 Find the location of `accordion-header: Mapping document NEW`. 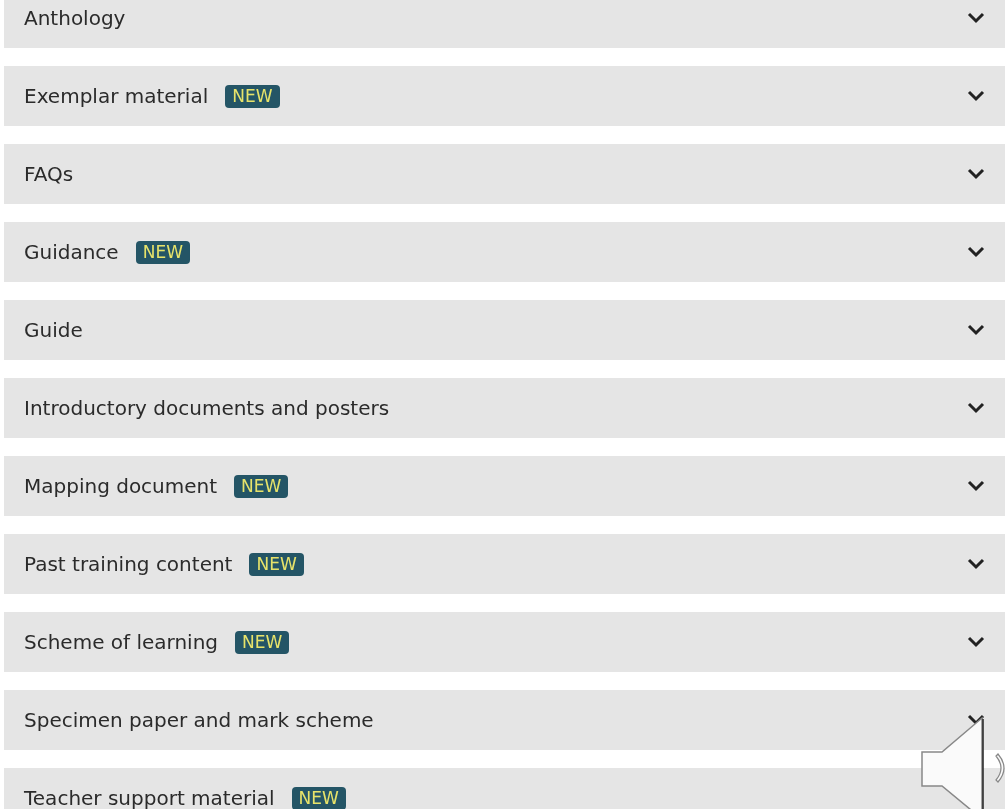

accordion-header: Mapping document NEW is located at coordinates (504, 486).